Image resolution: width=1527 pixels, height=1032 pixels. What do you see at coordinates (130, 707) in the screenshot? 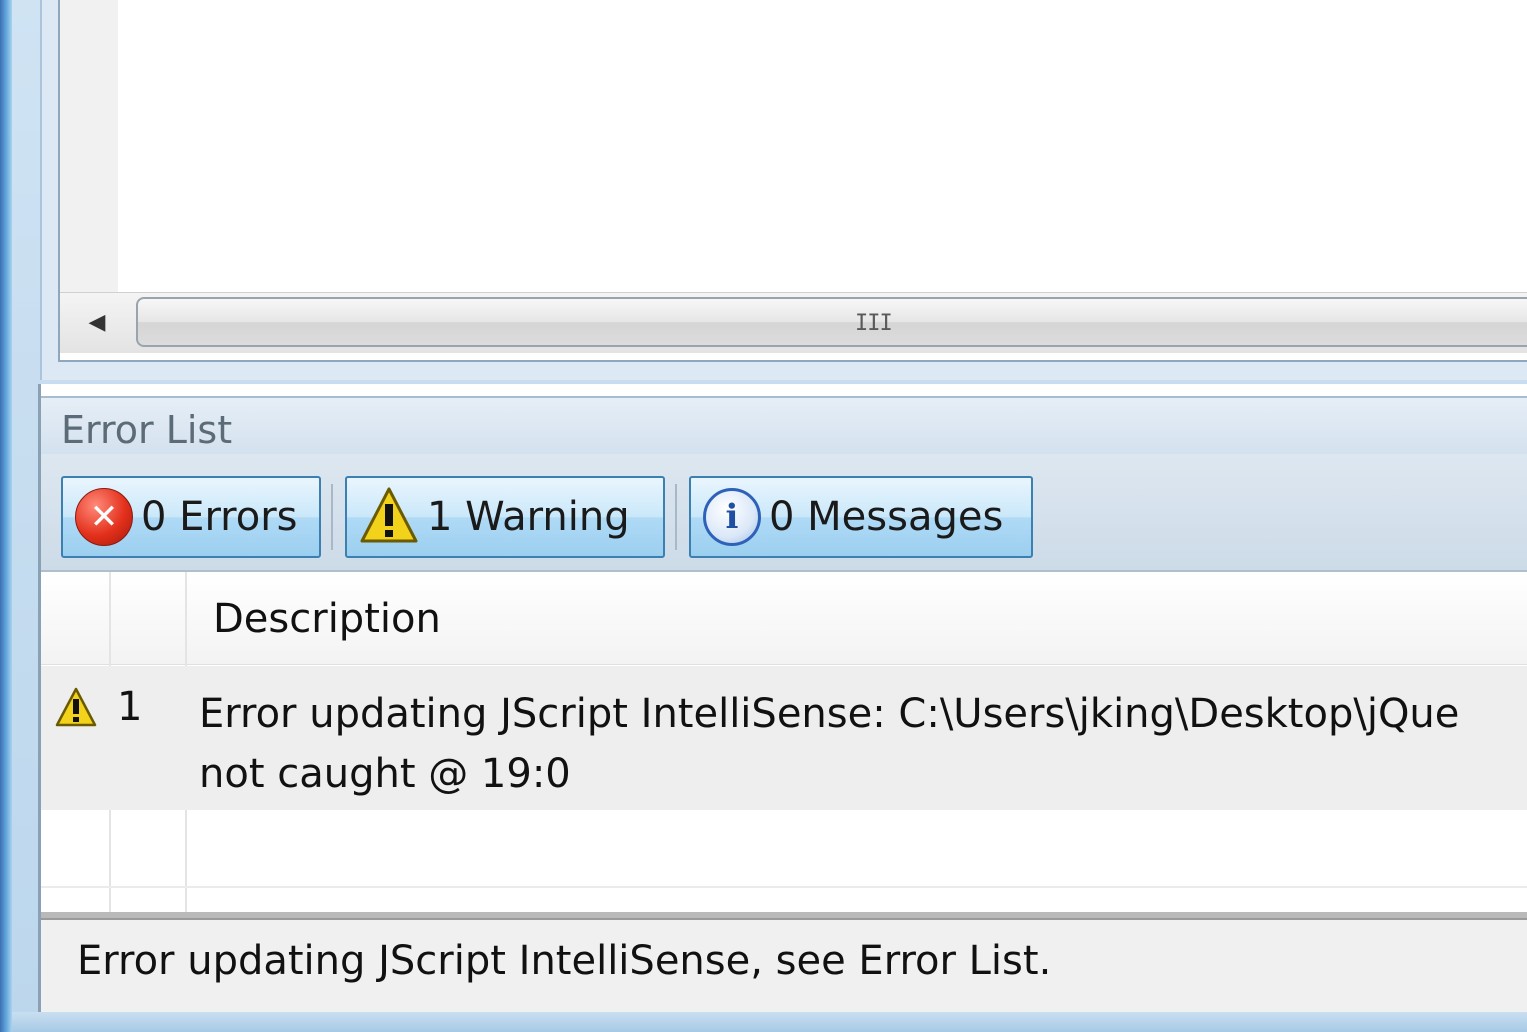
I see `row-number: 1` at bounding box center [130, 707].